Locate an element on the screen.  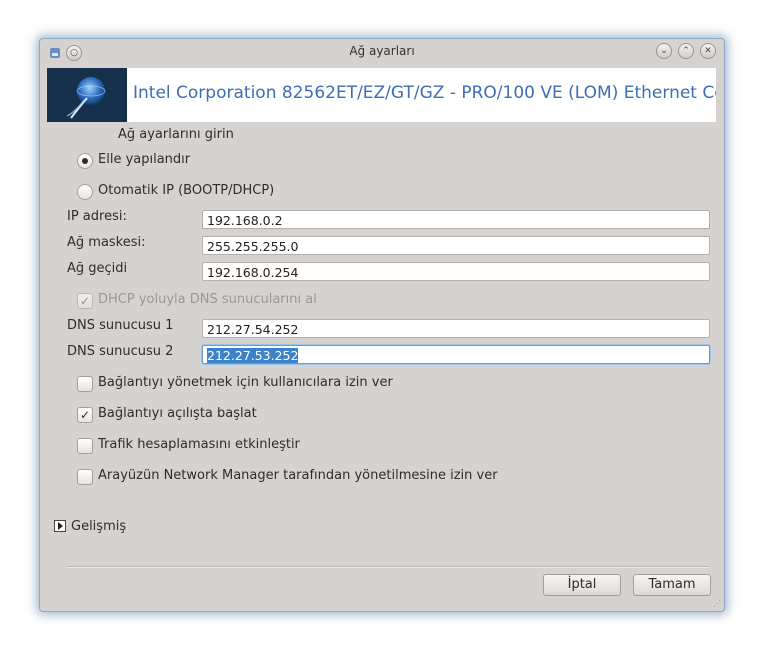
dns2-selected-text: 212.27.53.252 is located at coordinates (253, 355).